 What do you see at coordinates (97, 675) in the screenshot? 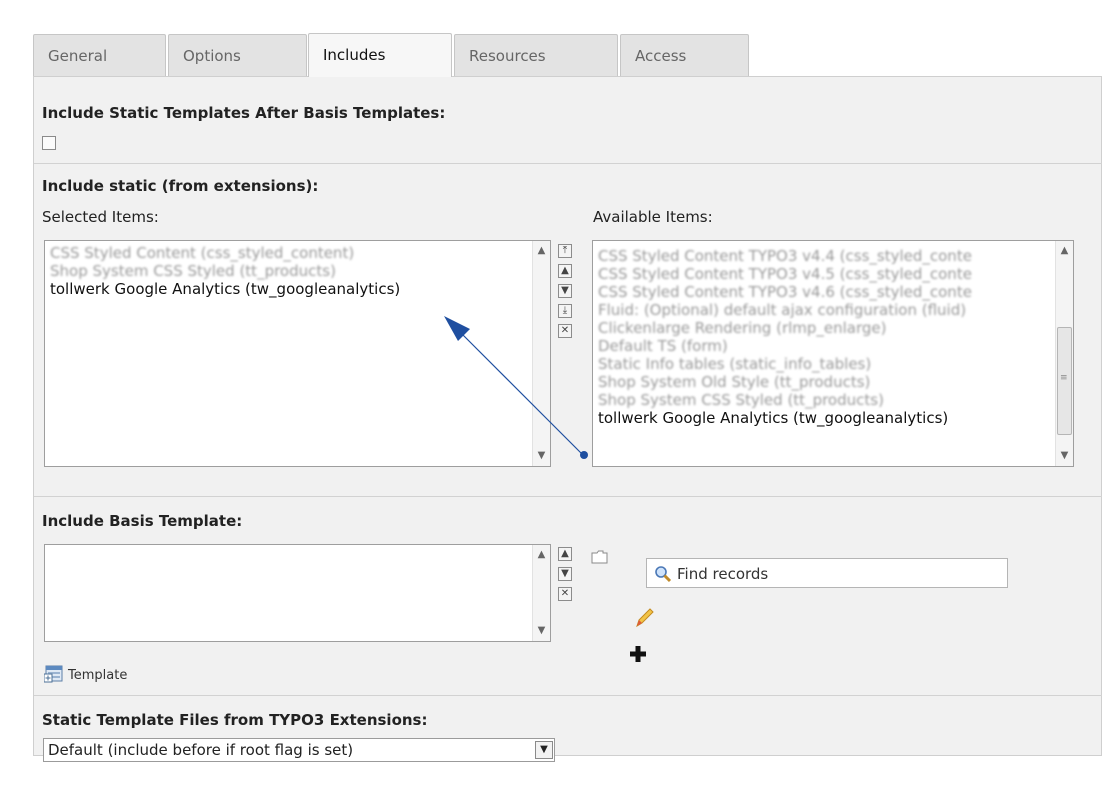
I see `template-link: Template` at bounding box center [97, 675].